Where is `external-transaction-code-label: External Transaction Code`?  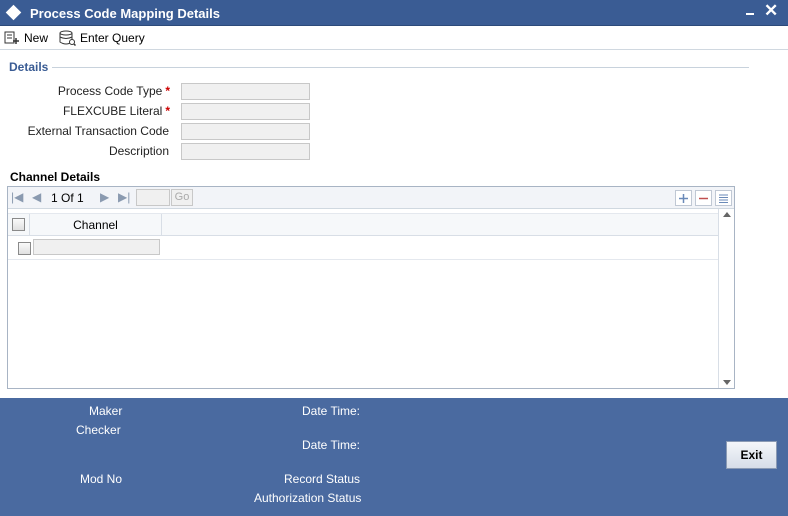
external-transaction-code-label: External Transaction Code is located at coordinates (98, 131).